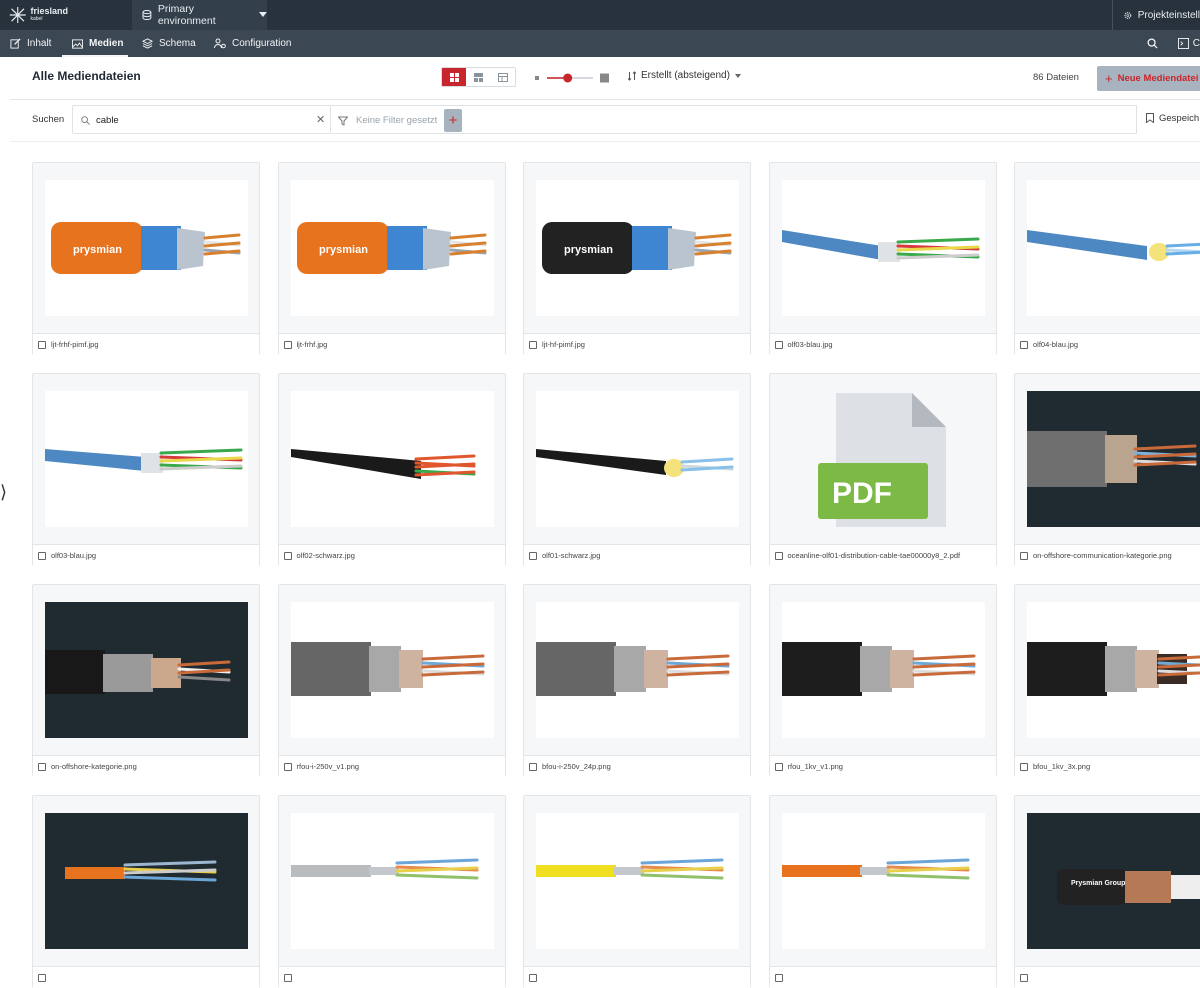  What do you see at coordinates (30, 43) in the screenshot?
I see `nav-item-inhalt: Inhalt` at bounding box center [30, 43].